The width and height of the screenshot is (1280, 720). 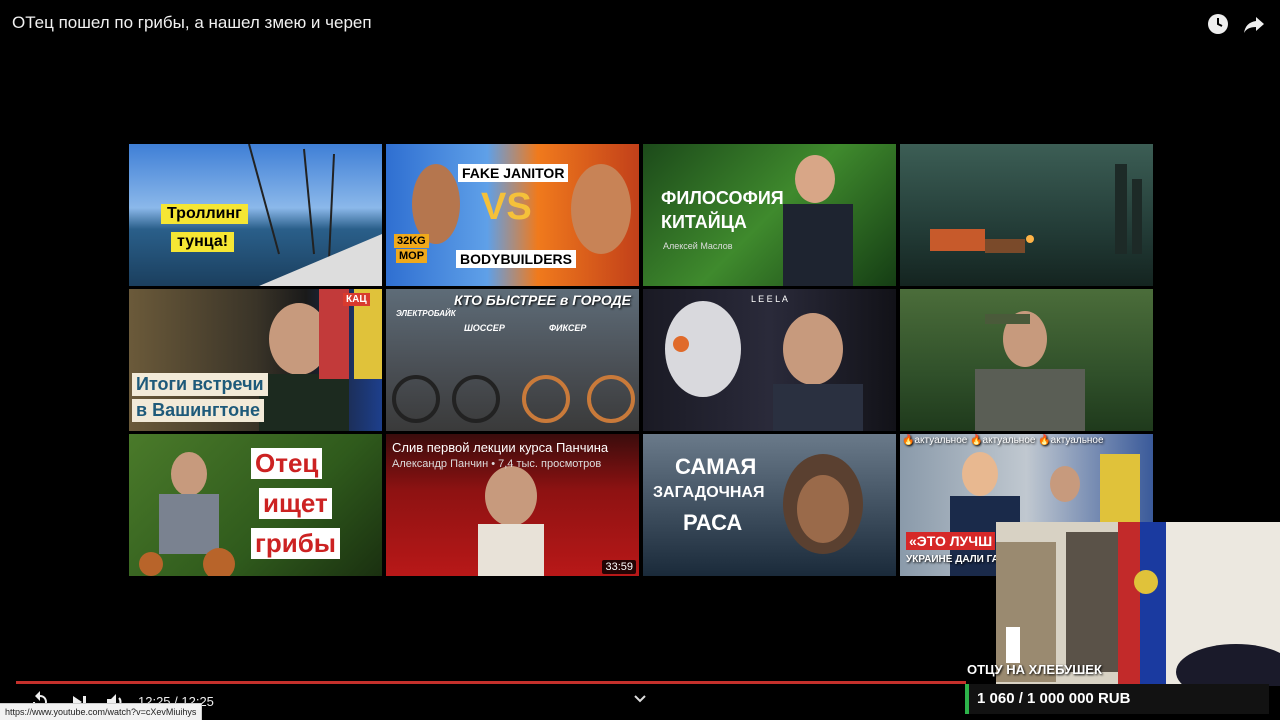 I want to click on tile-10-hover-title: Слив первой лекции курса Панчина, so click(x=500, y=447).